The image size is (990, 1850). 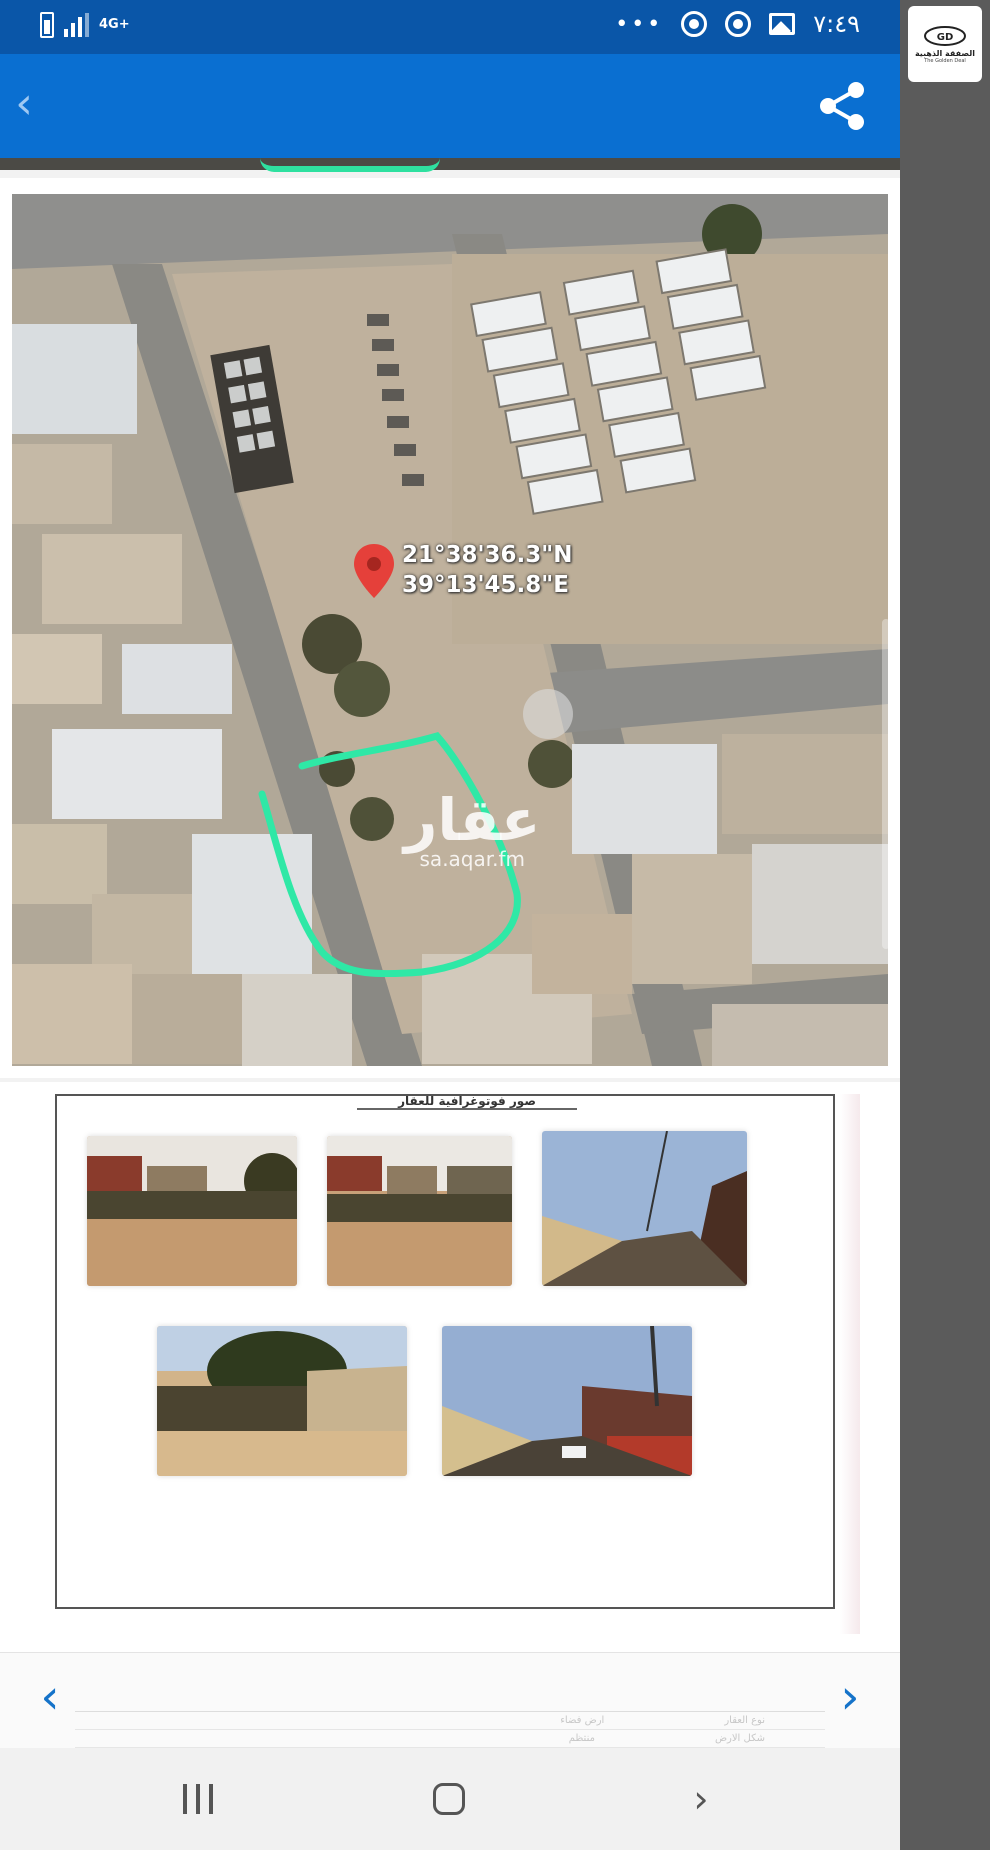 What do you see at coordinates (114, 24) in the screenshot?
I see `network-type: 4G+` at bounding box center [114, 24].